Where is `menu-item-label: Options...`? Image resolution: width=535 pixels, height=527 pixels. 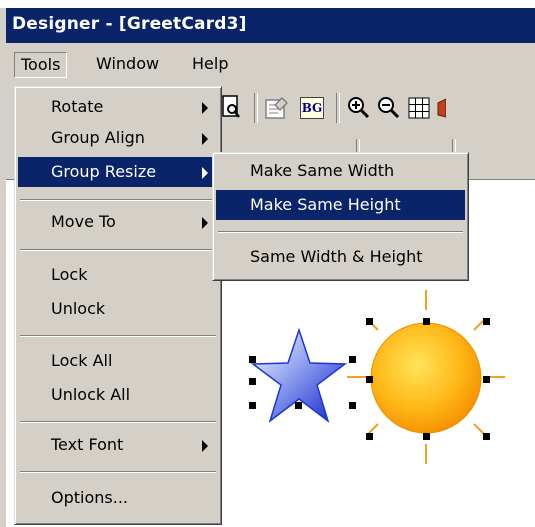 menu-item-label: Options... is located at coordinates (89, 497).